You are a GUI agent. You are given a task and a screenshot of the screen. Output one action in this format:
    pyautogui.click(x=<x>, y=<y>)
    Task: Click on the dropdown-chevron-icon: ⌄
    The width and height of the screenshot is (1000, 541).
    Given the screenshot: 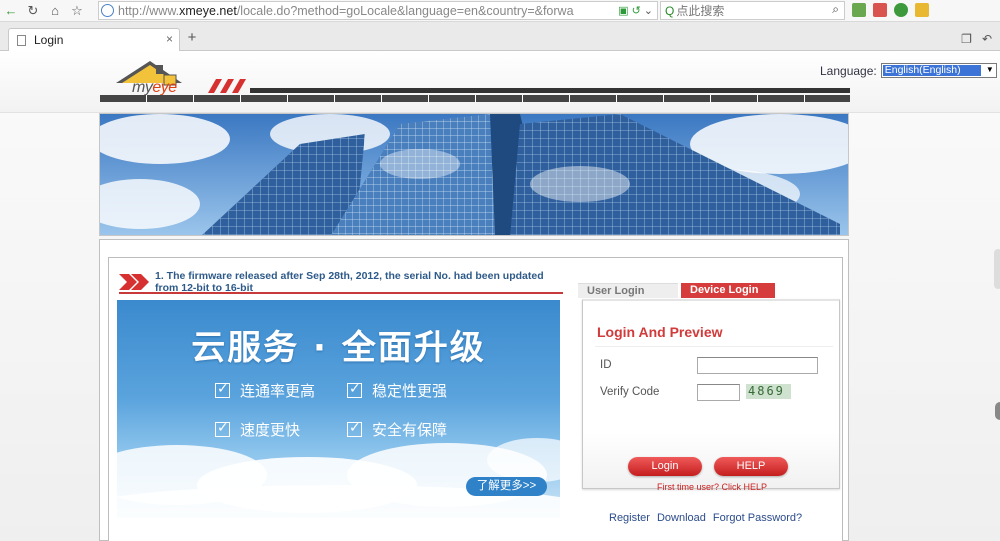 What is the action you would take?
    pyautogui.click(x=648, y=10)
    